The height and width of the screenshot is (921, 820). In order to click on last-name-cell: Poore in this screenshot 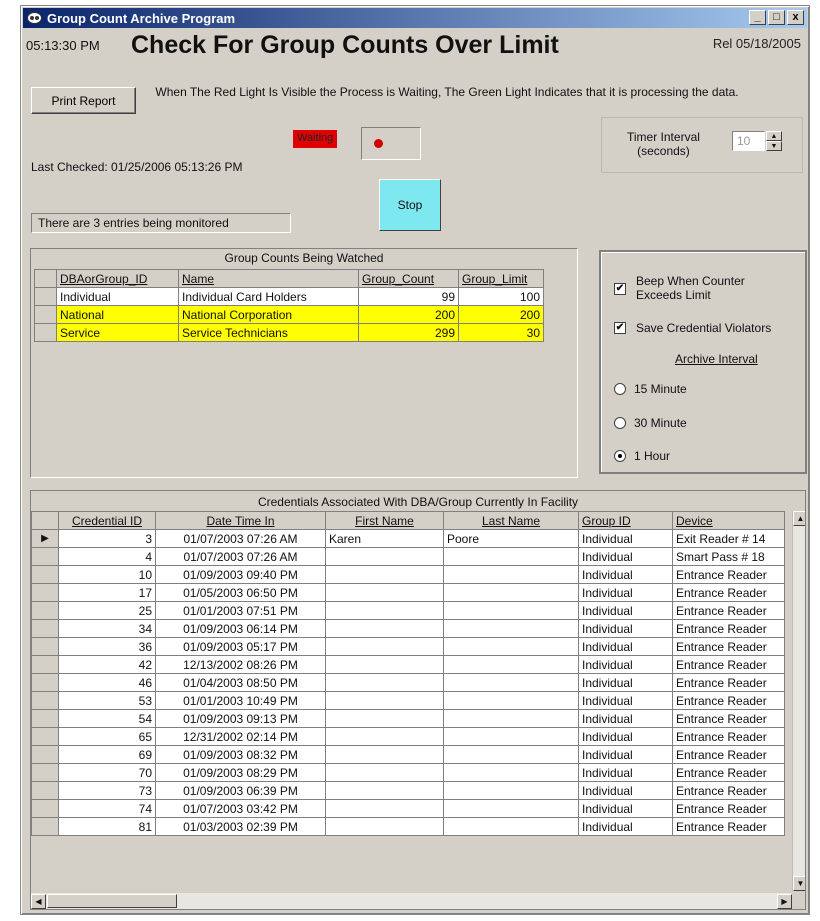, I will do `click(511, 538)`.